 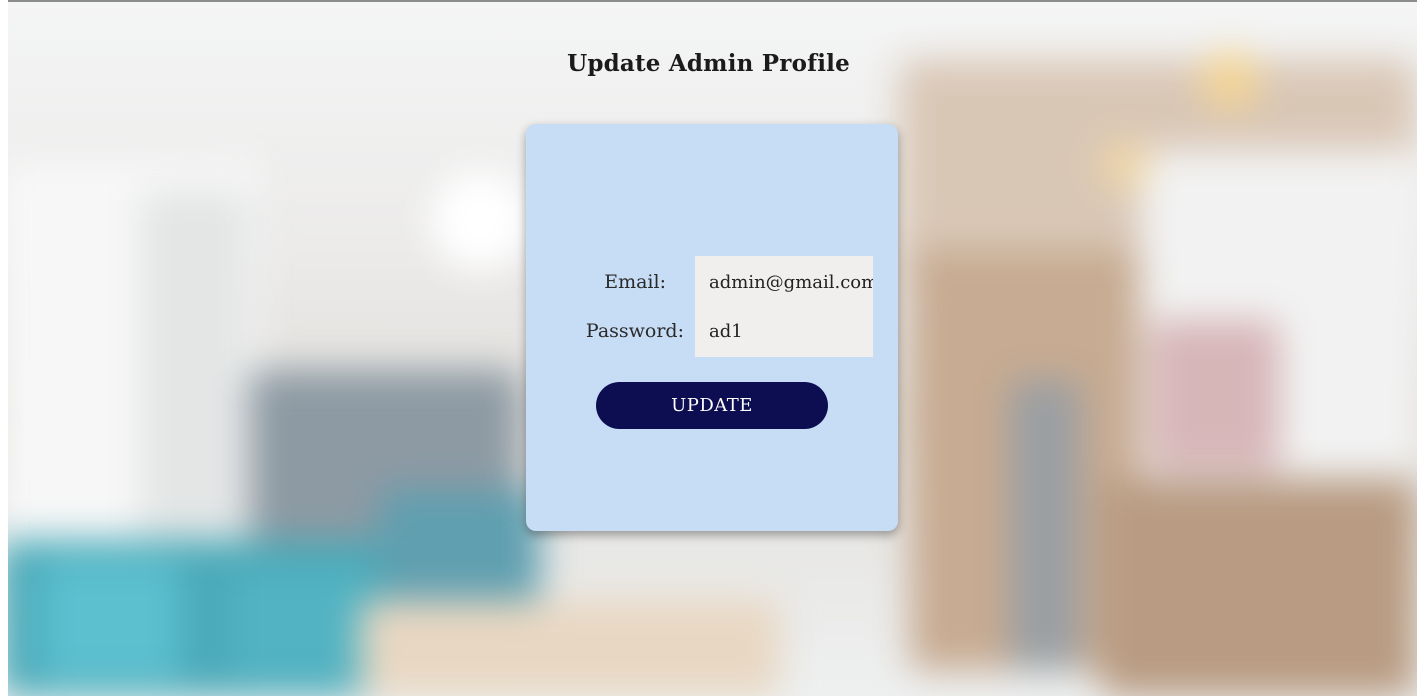 I want to click on password-label: Password:, so click(x=634, y=331).